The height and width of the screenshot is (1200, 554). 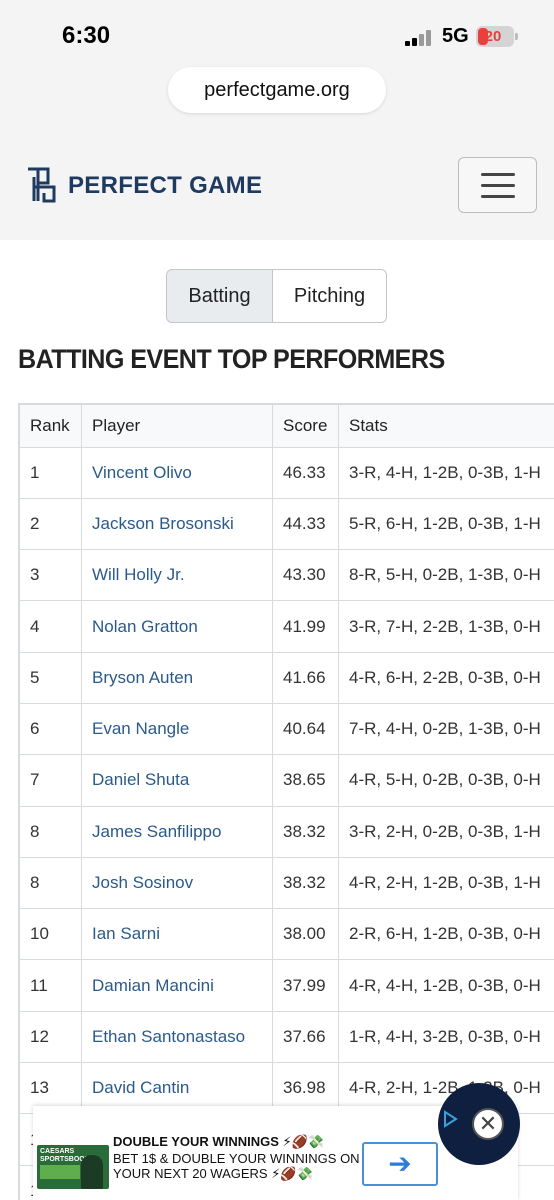 What do you see at coordinates (177, 934) in the screenshot?
I see `player-cell: Ian Sarni` at bounding box center [177, 934].